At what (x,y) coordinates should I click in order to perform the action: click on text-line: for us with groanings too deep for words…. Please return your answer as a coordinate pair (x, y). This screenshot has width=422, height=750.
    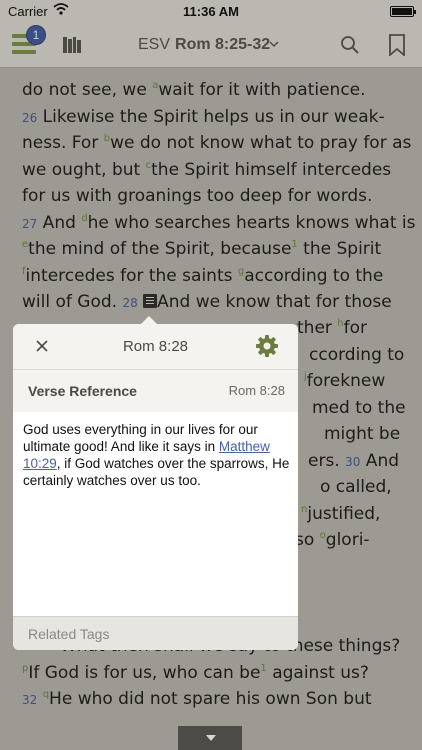
    Looking at the image, I should click on (197, 196).